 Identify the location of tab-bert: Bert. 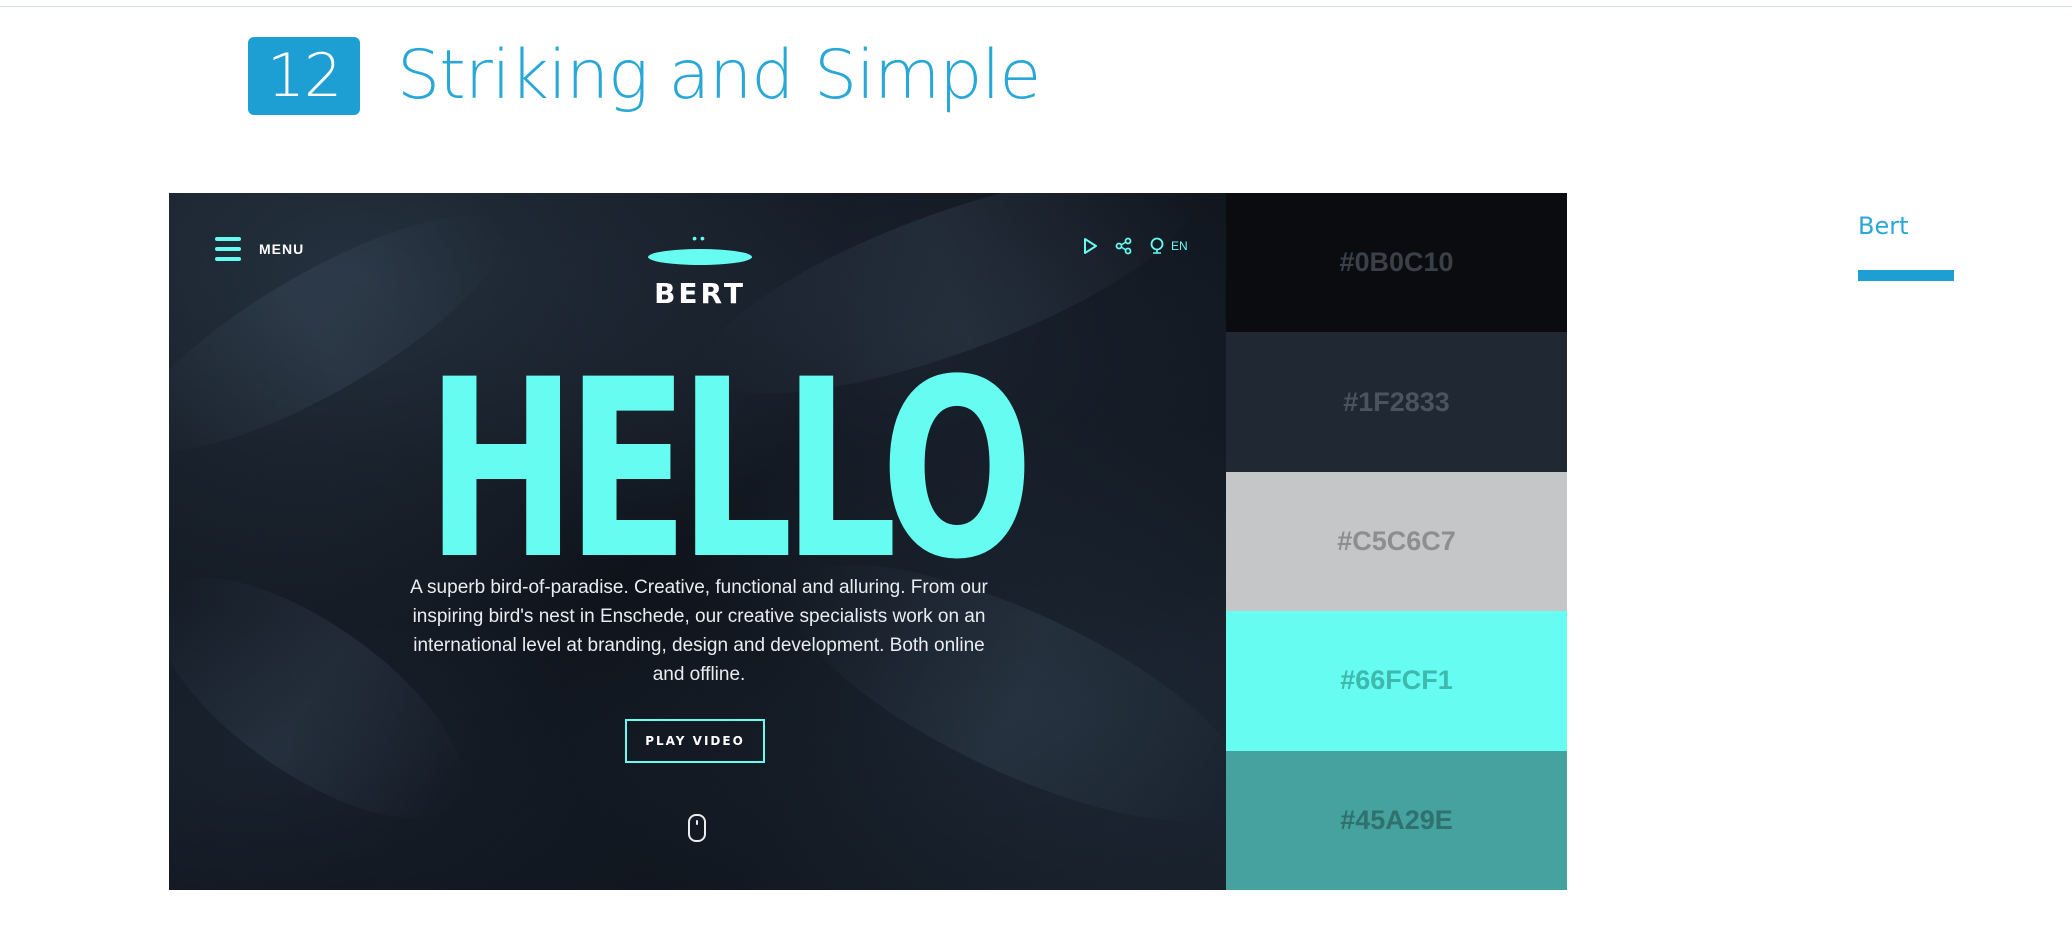
(1906, 244).